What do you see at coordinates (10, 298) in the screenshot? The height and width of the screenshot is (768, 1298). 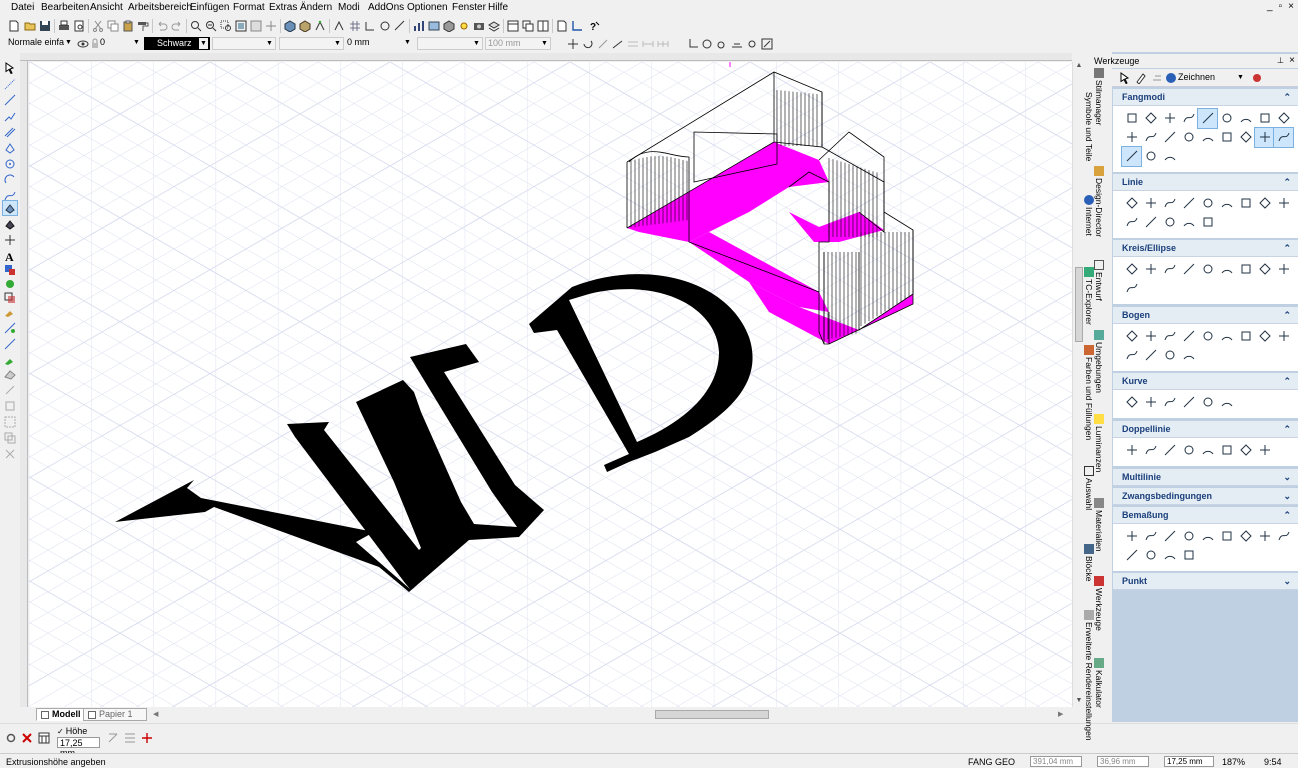 I see `group-tool-icon` at bounding box center [10, 298].